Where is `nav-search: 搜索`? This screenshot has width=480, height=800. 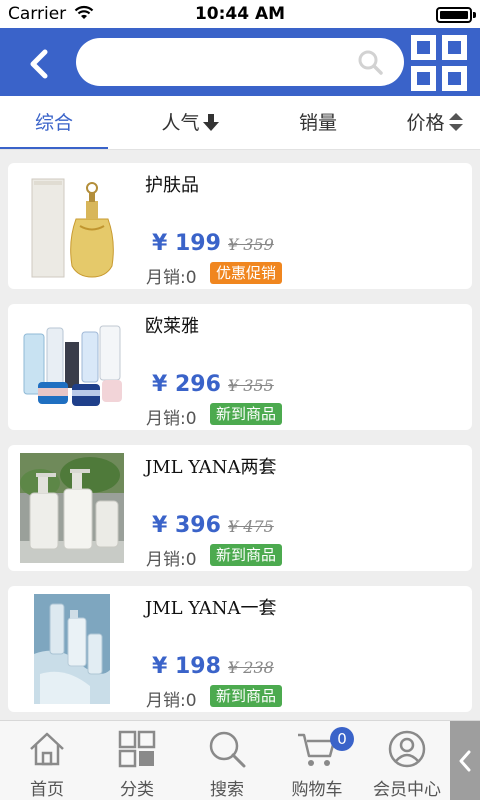
nav-search: 搜索 is located at coordinates (227, 760).